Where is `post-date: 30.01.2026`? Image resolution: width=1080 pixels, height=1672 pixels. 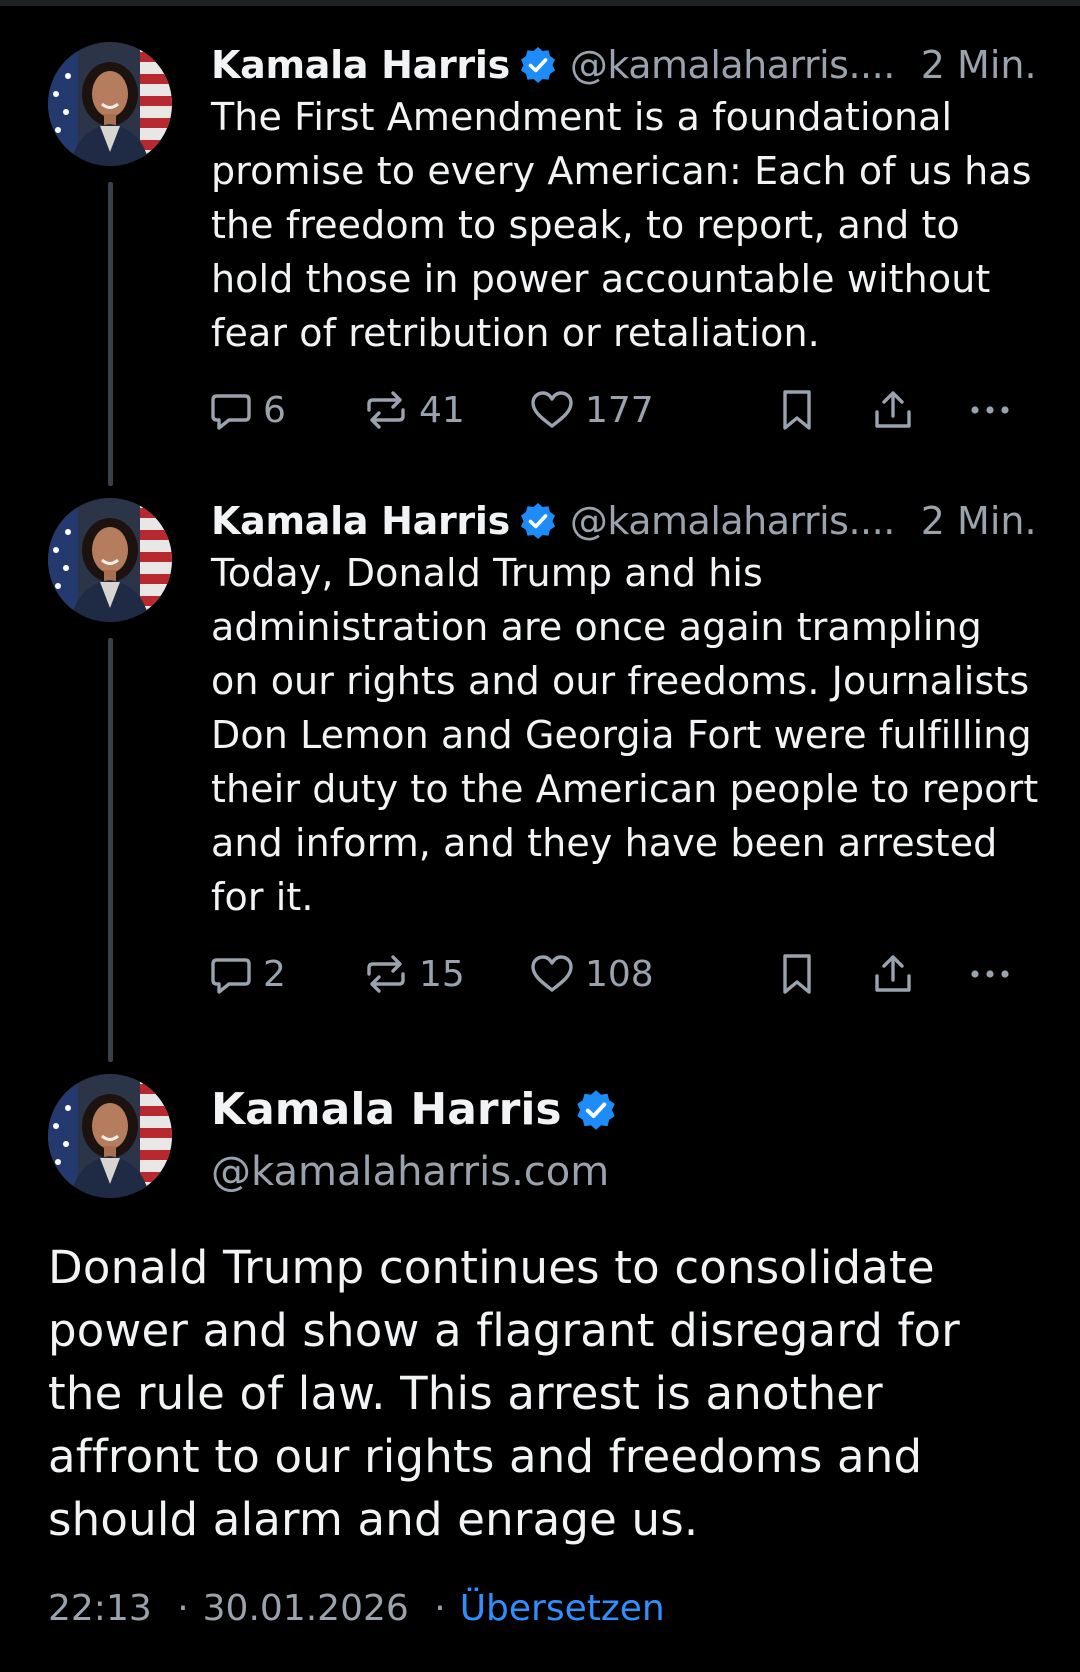 post-date: 30.01.2026 is located at coordinates (305, 1608).